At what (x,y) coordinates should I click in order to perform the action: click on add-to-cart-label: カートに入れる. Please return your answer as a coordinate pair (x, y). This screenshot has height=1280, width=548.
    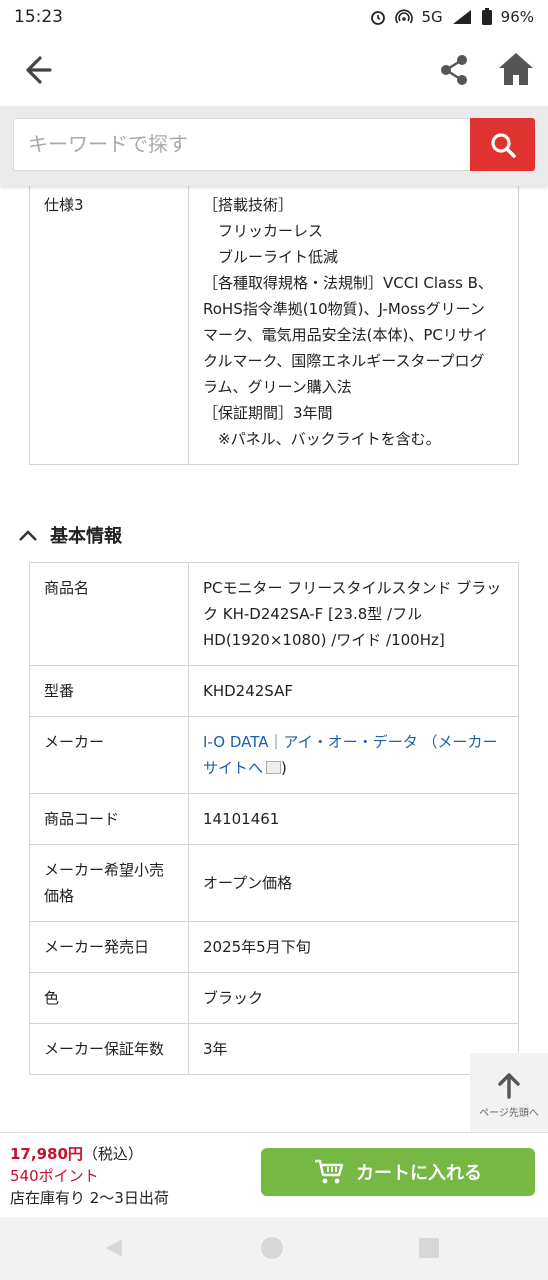
    Looking at the image, I should click on (419, 1173).